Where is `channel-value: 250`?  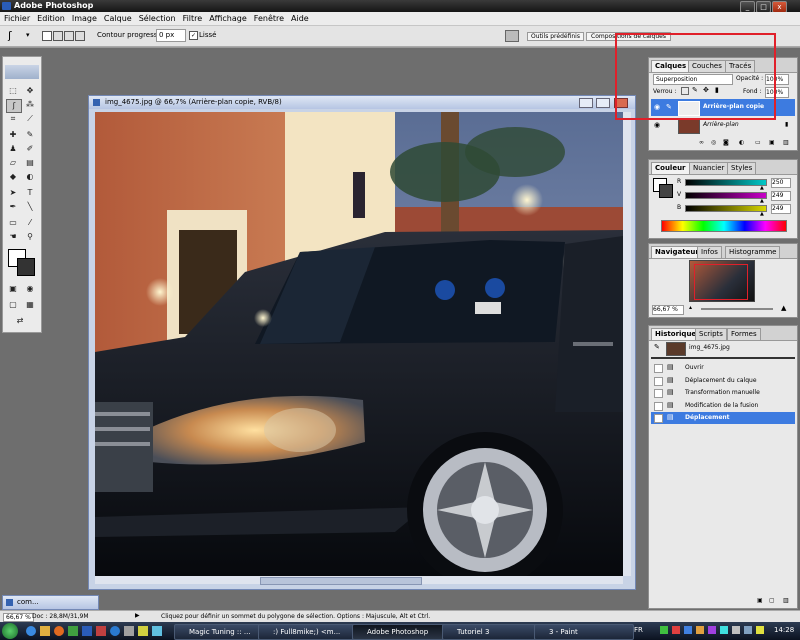
channel-value: 250 is located at coordinates (781, 183).